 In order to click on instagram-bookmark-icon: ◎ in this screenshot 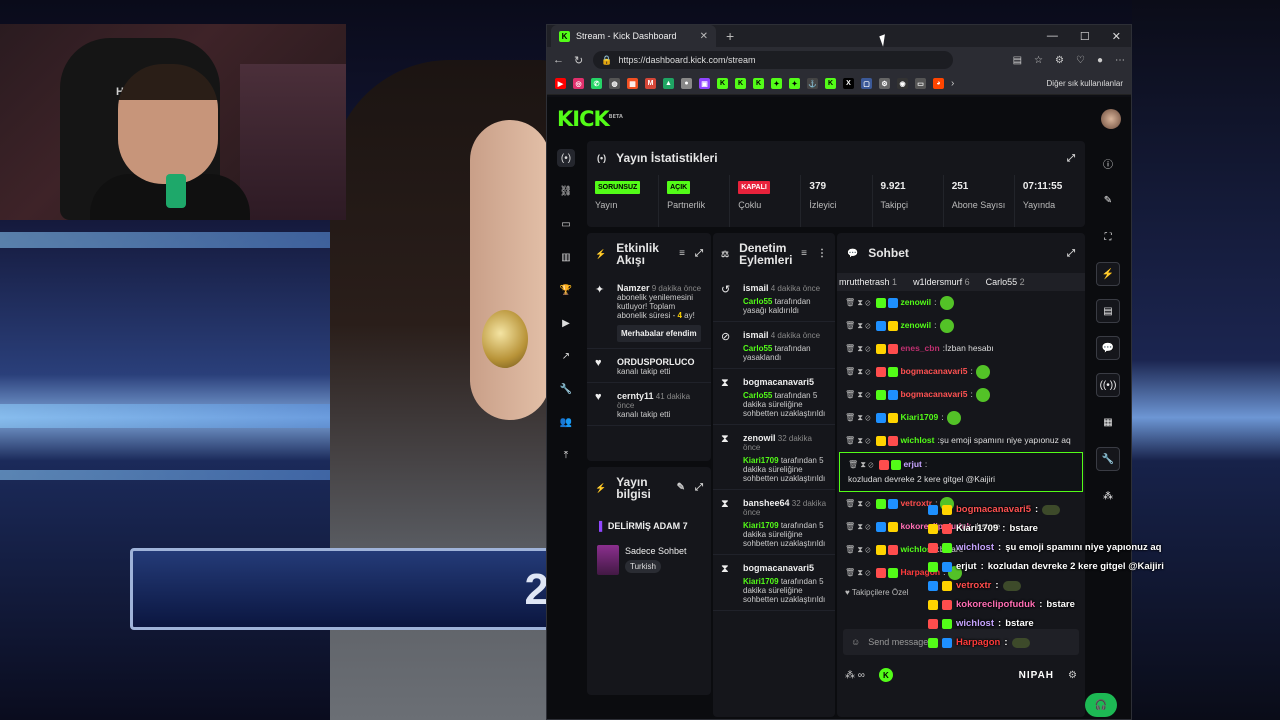, I will do `click(578, 83)`.